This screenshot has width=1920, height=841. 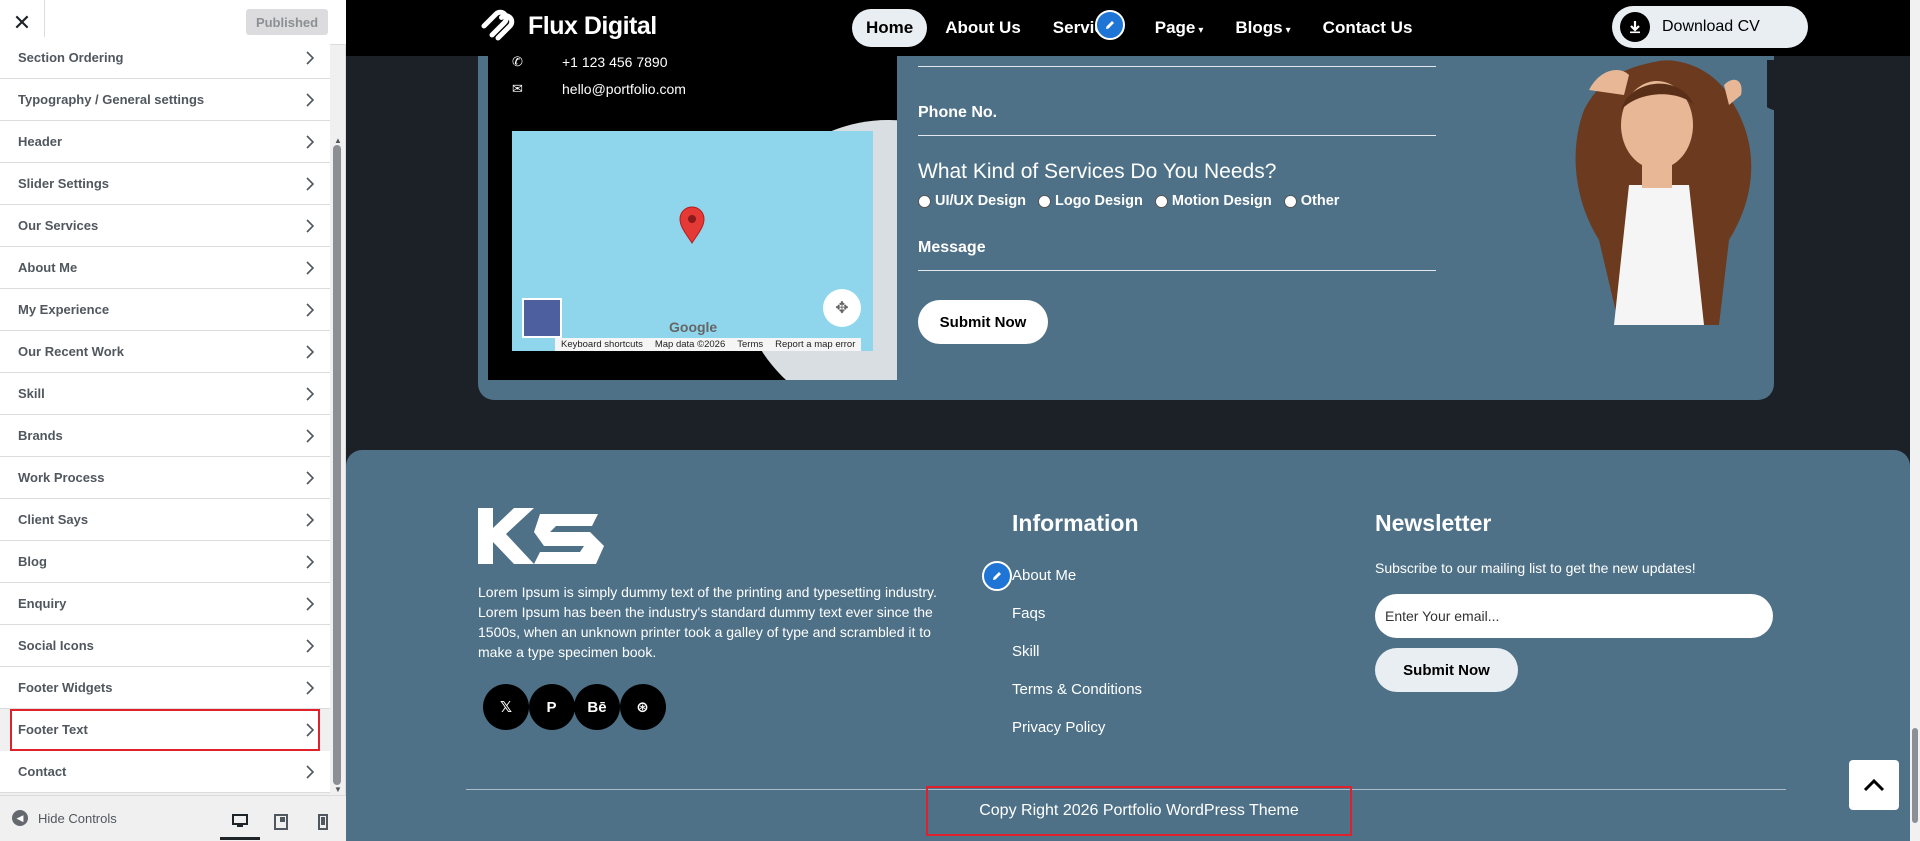 I want to click on sidebar-item-typography-general-settings: Typography / General settings, so click(x=165, y=100).